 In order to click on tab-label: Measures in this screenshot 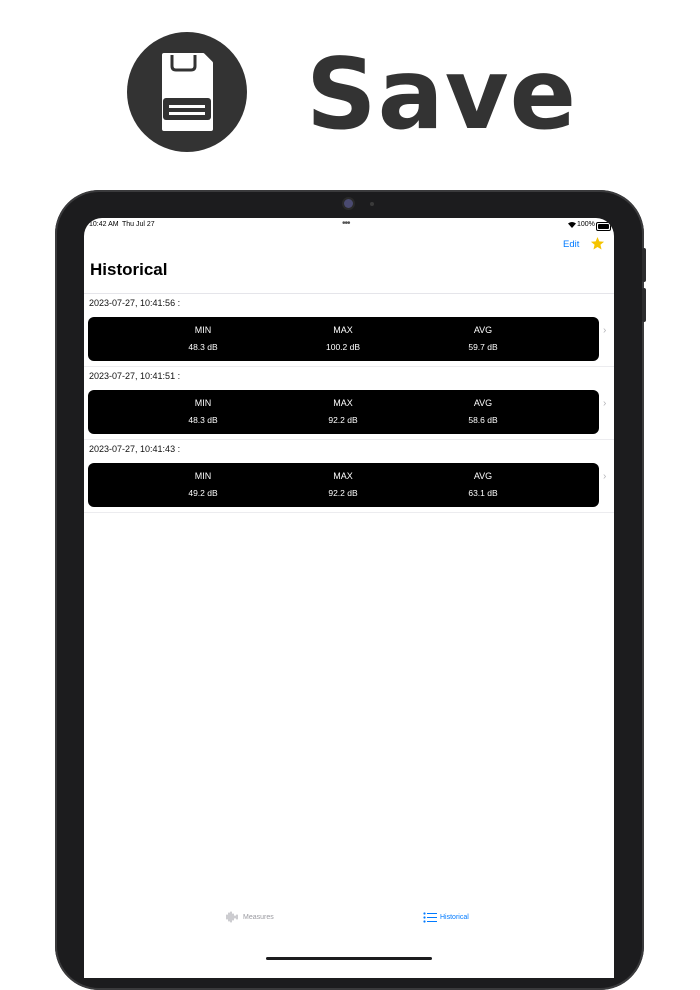, I will do `click(258, 917)`.